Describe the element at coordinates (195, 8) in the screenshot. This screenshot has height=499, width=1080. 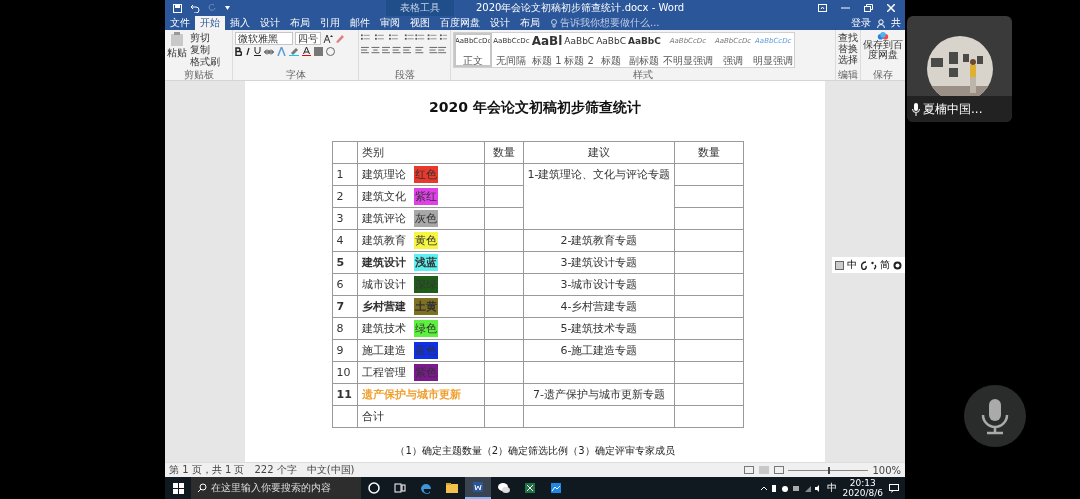
I see `undo-icon` at that location.